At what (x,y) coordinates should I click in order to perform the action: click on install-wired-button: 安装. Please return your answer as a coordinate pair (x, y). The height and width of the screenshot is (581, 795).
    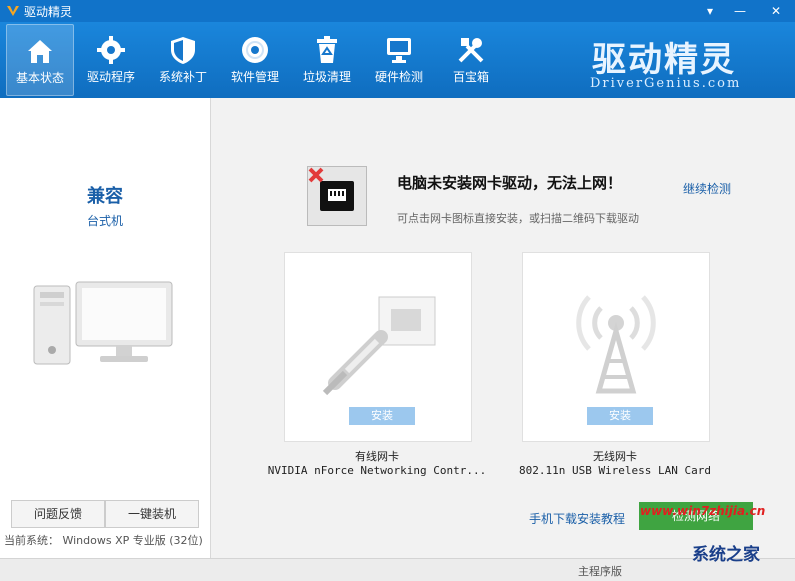
    Looking at the image, I should click on (382, 416).